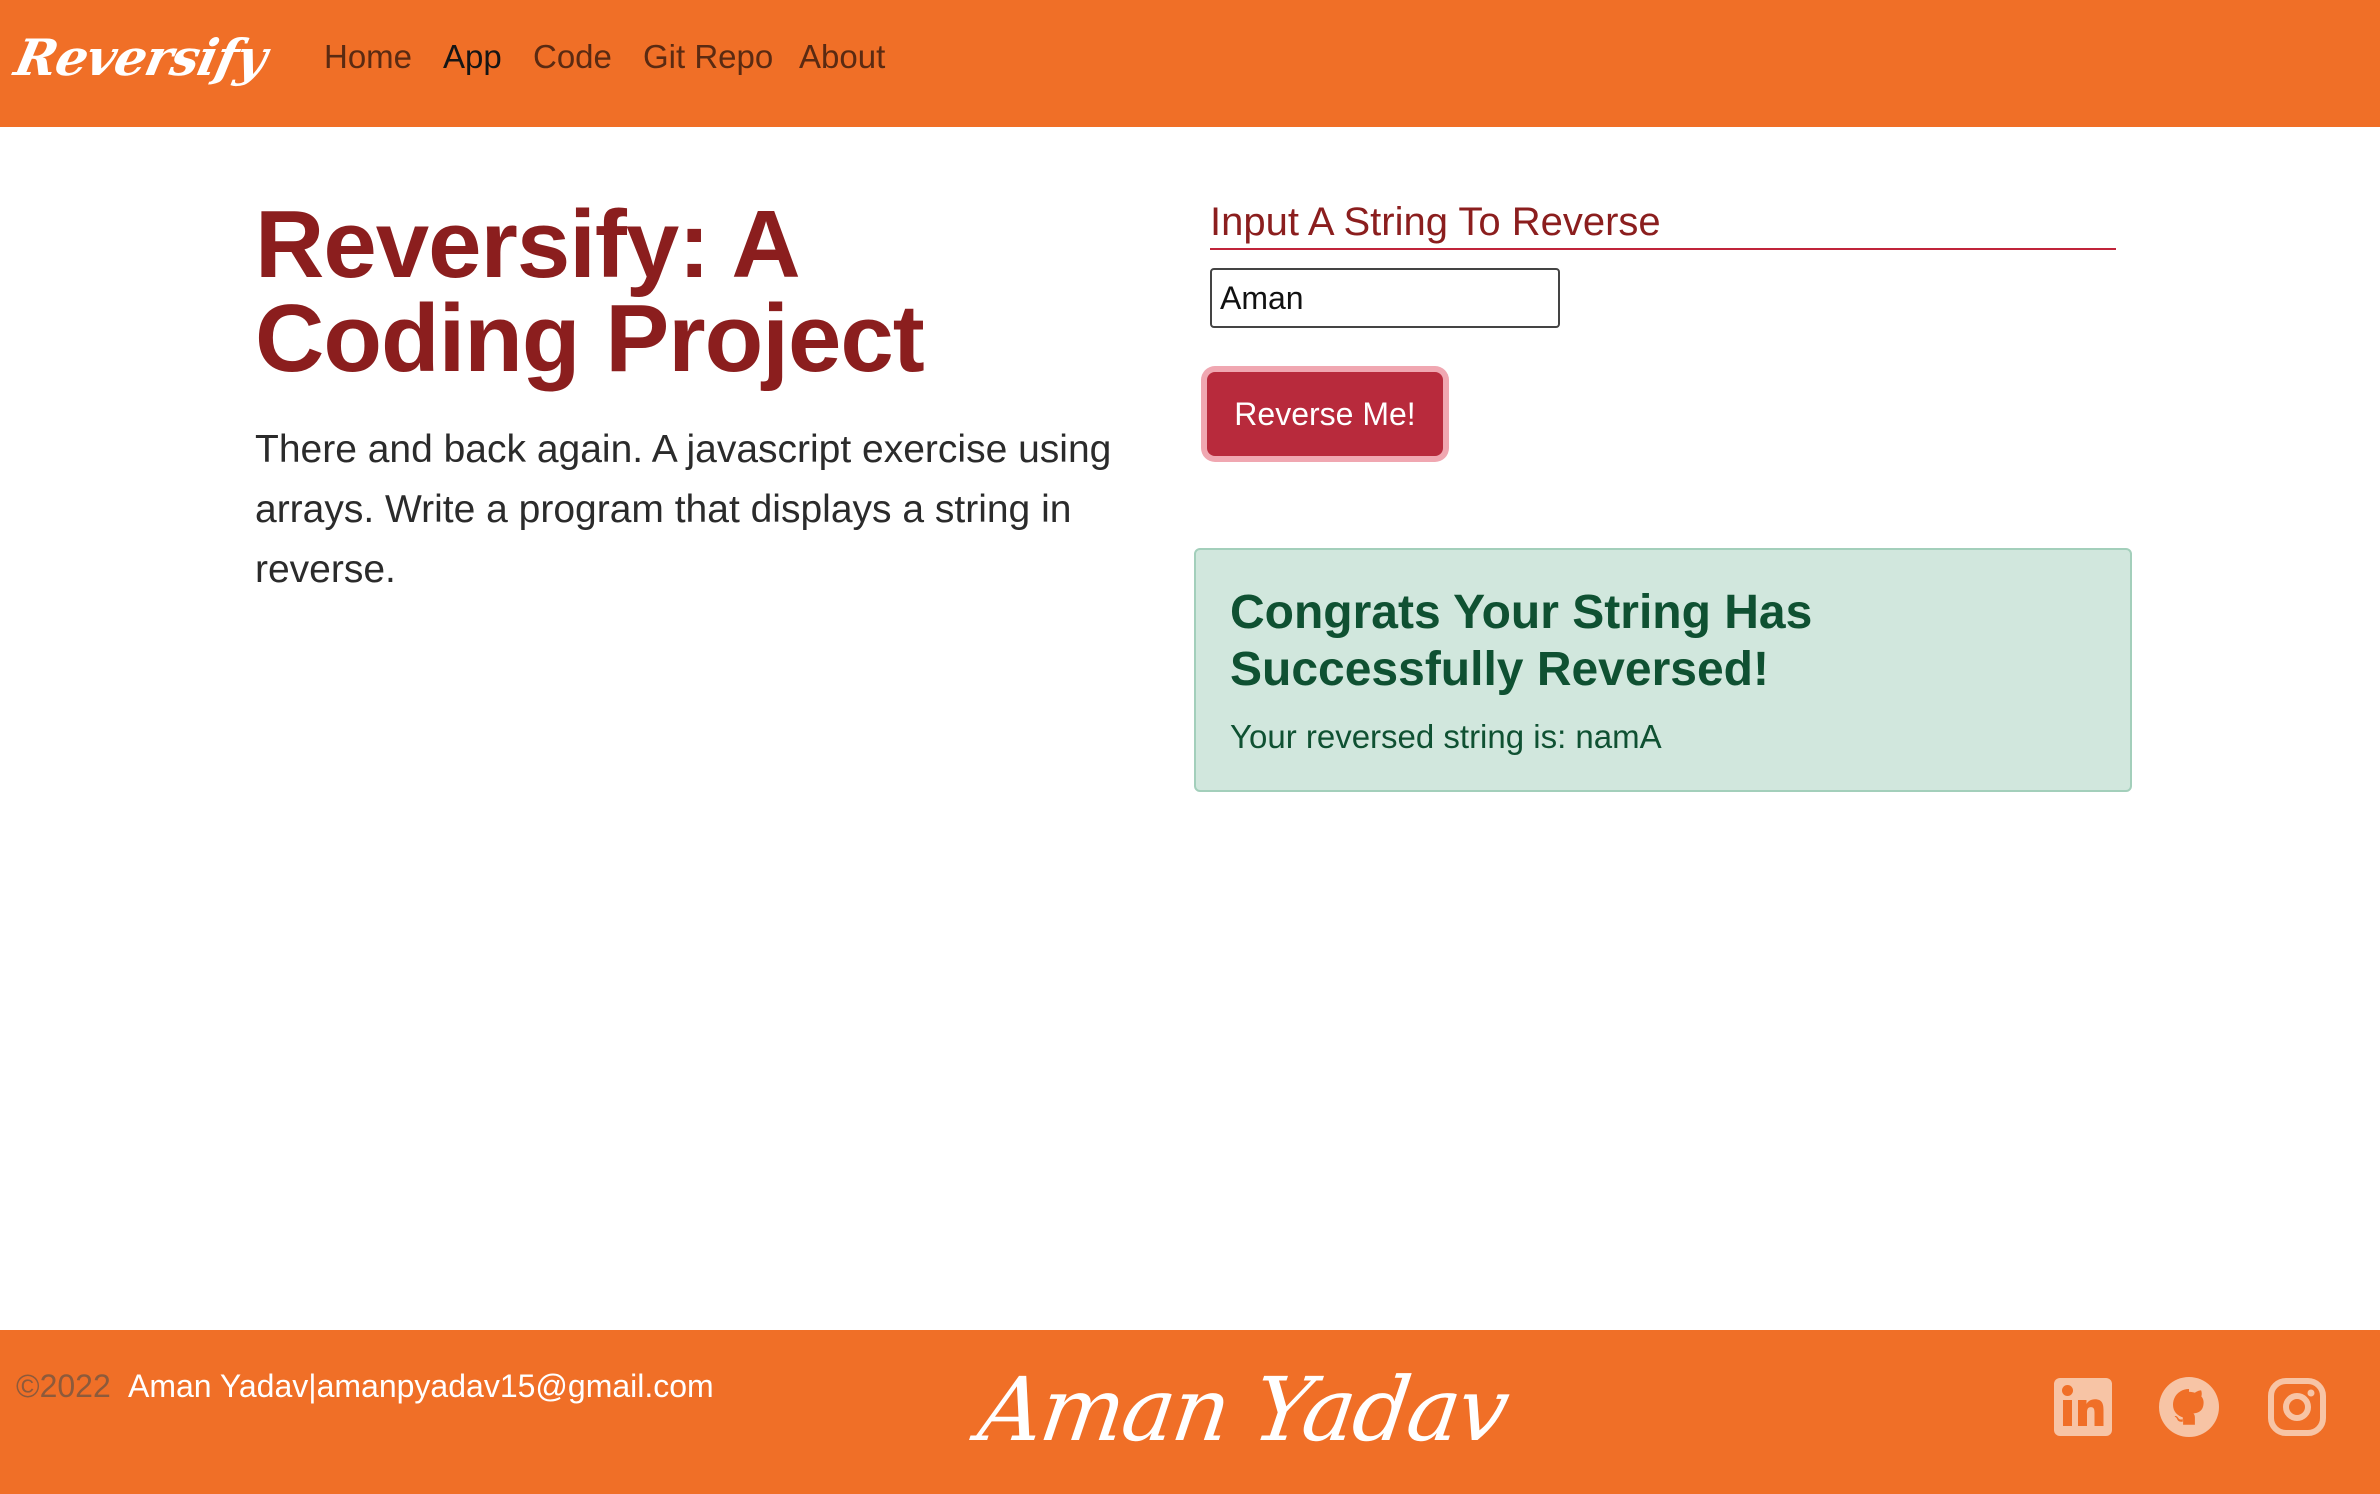 The image size is (2380, 1494). I want to click on footer-author: Aman Yadav|amanpyadav15@gmail.com, so click(421, 1386).